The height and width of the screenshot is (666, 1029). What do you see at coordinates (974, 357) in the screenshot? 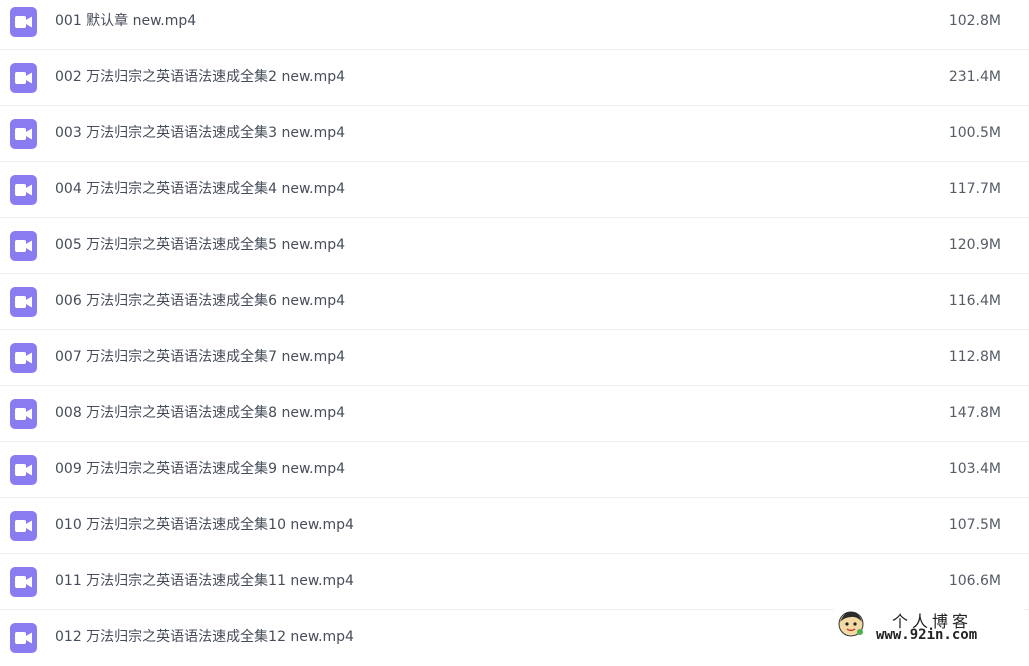
I see `file-size: 112.8M` at bounding box center [974, 357].